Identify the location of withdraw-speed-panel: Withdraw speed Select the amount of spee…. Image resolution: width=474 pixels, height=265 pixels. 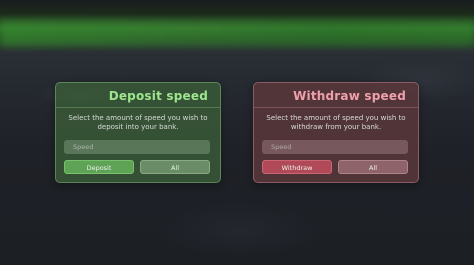
(336, 132).